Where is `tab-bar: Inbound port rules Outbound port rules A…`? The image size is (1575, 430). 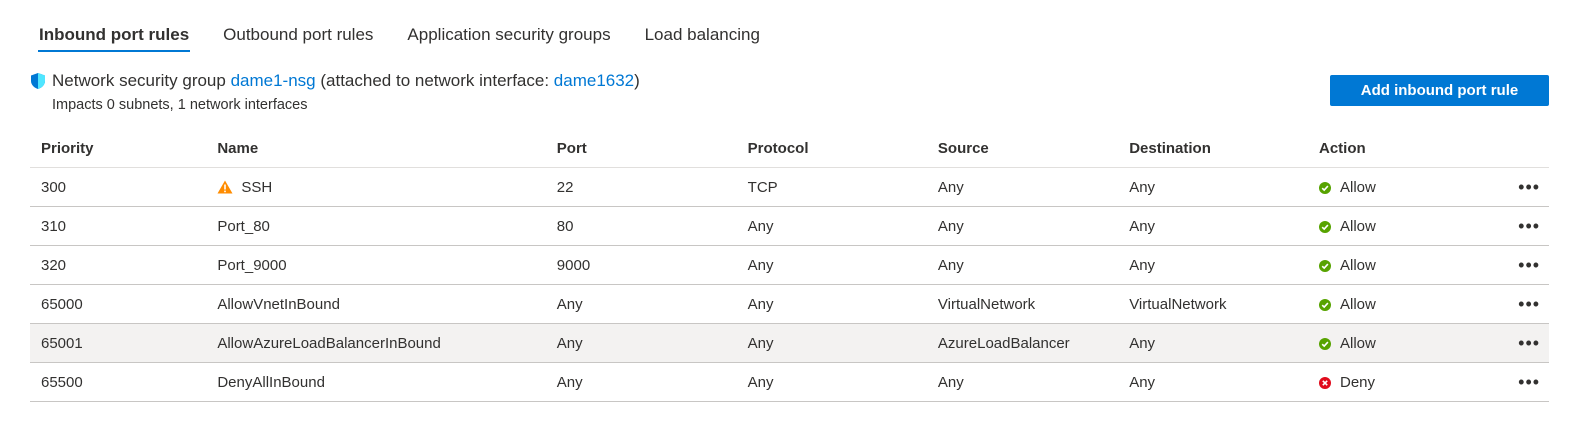
tab-bar: Inbound port rules Outbound port rules A… is located at coordinates (407, 40).